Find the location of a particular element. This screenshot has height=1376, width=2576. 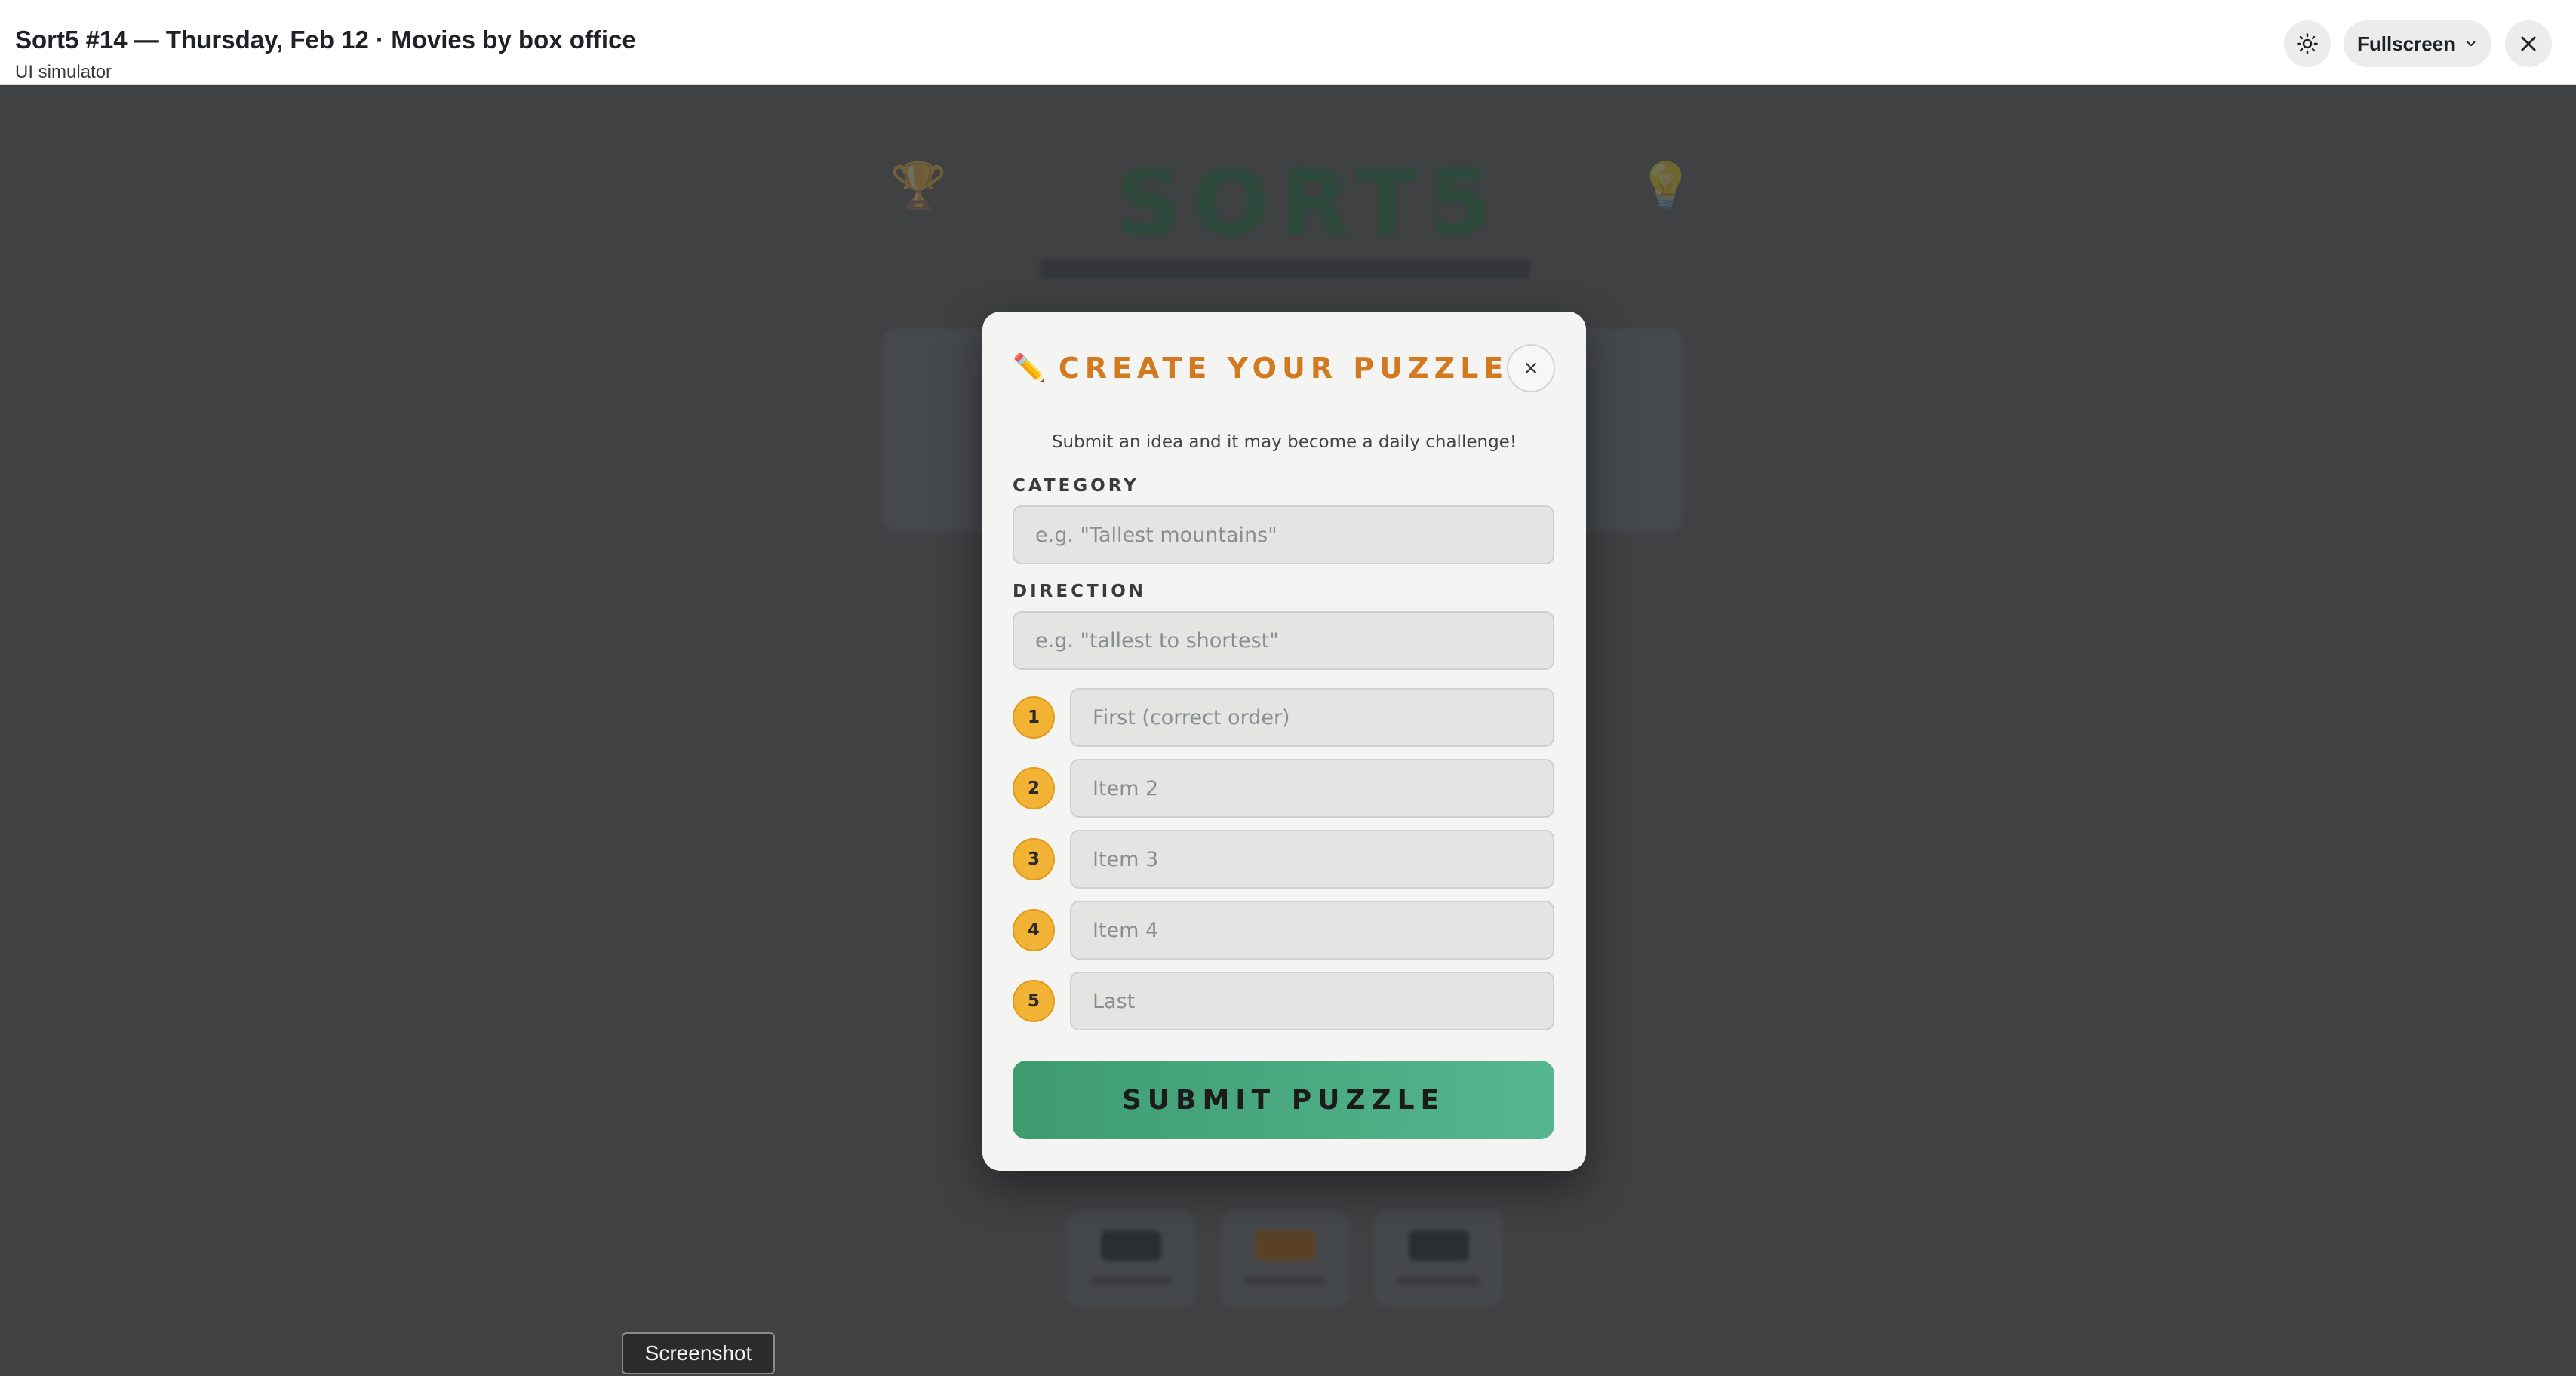

fullscreen-dropdown: Fullscreen is located at coordinates (2417, 43).